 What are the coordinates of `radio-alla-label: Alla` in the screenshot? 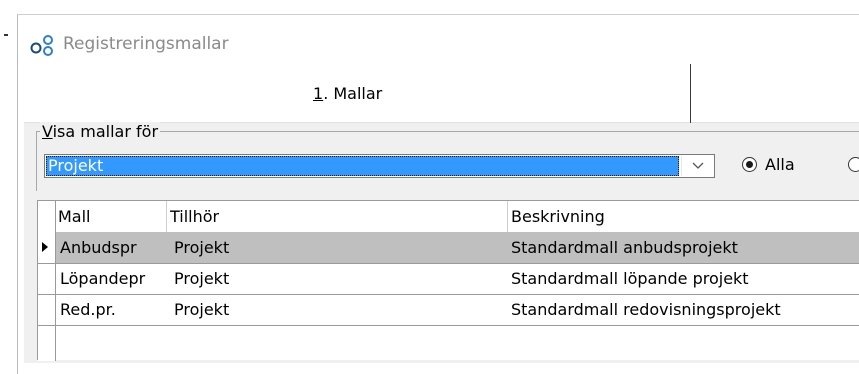 It's located at (780, 164).